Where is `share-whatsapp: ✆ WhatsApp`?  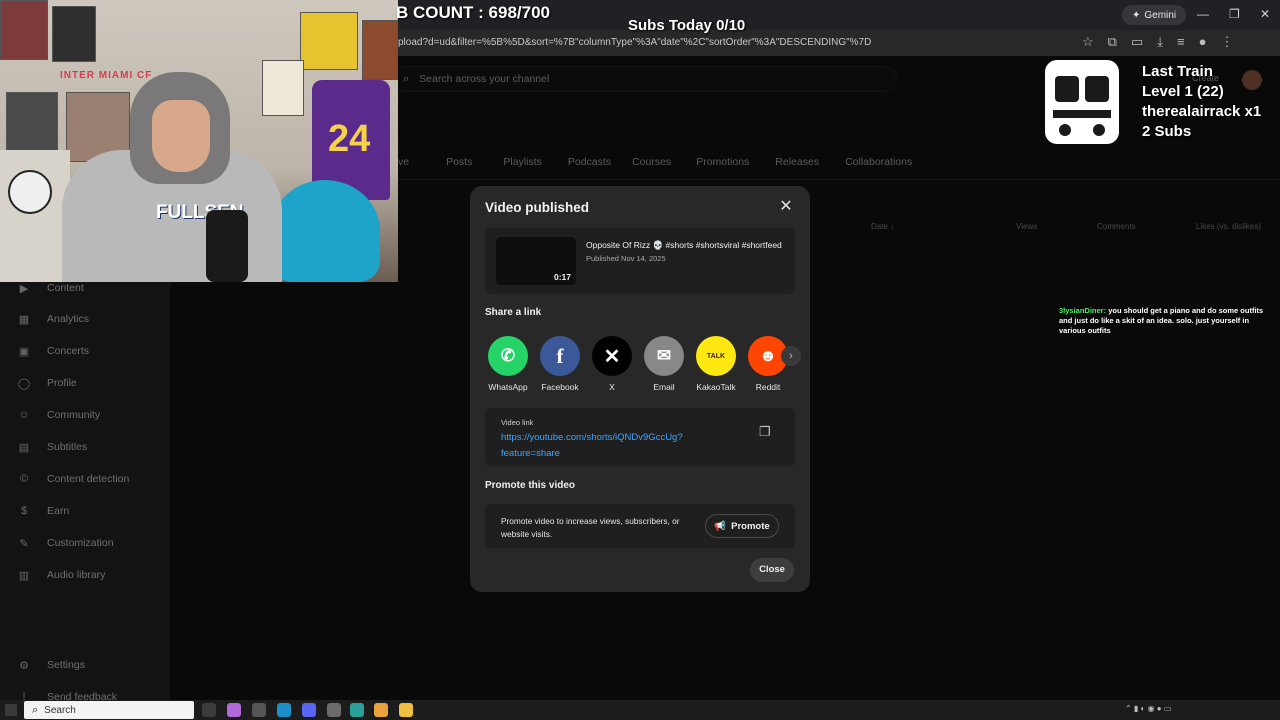 share-whatsapp: ✆ WhatsApp is located at coordinates (508, 364).